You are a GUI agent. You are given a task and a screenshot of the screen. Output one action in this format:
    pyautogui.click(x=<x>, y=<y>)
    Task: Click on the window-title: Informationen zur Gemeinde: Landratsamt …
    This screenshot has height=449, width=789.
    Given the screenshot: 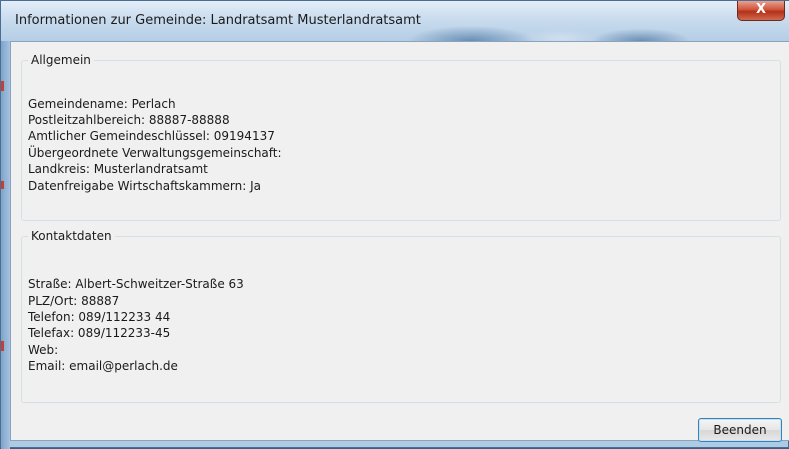 What is the action you would take?
    pyautogui.click(x=218, y=20)
    